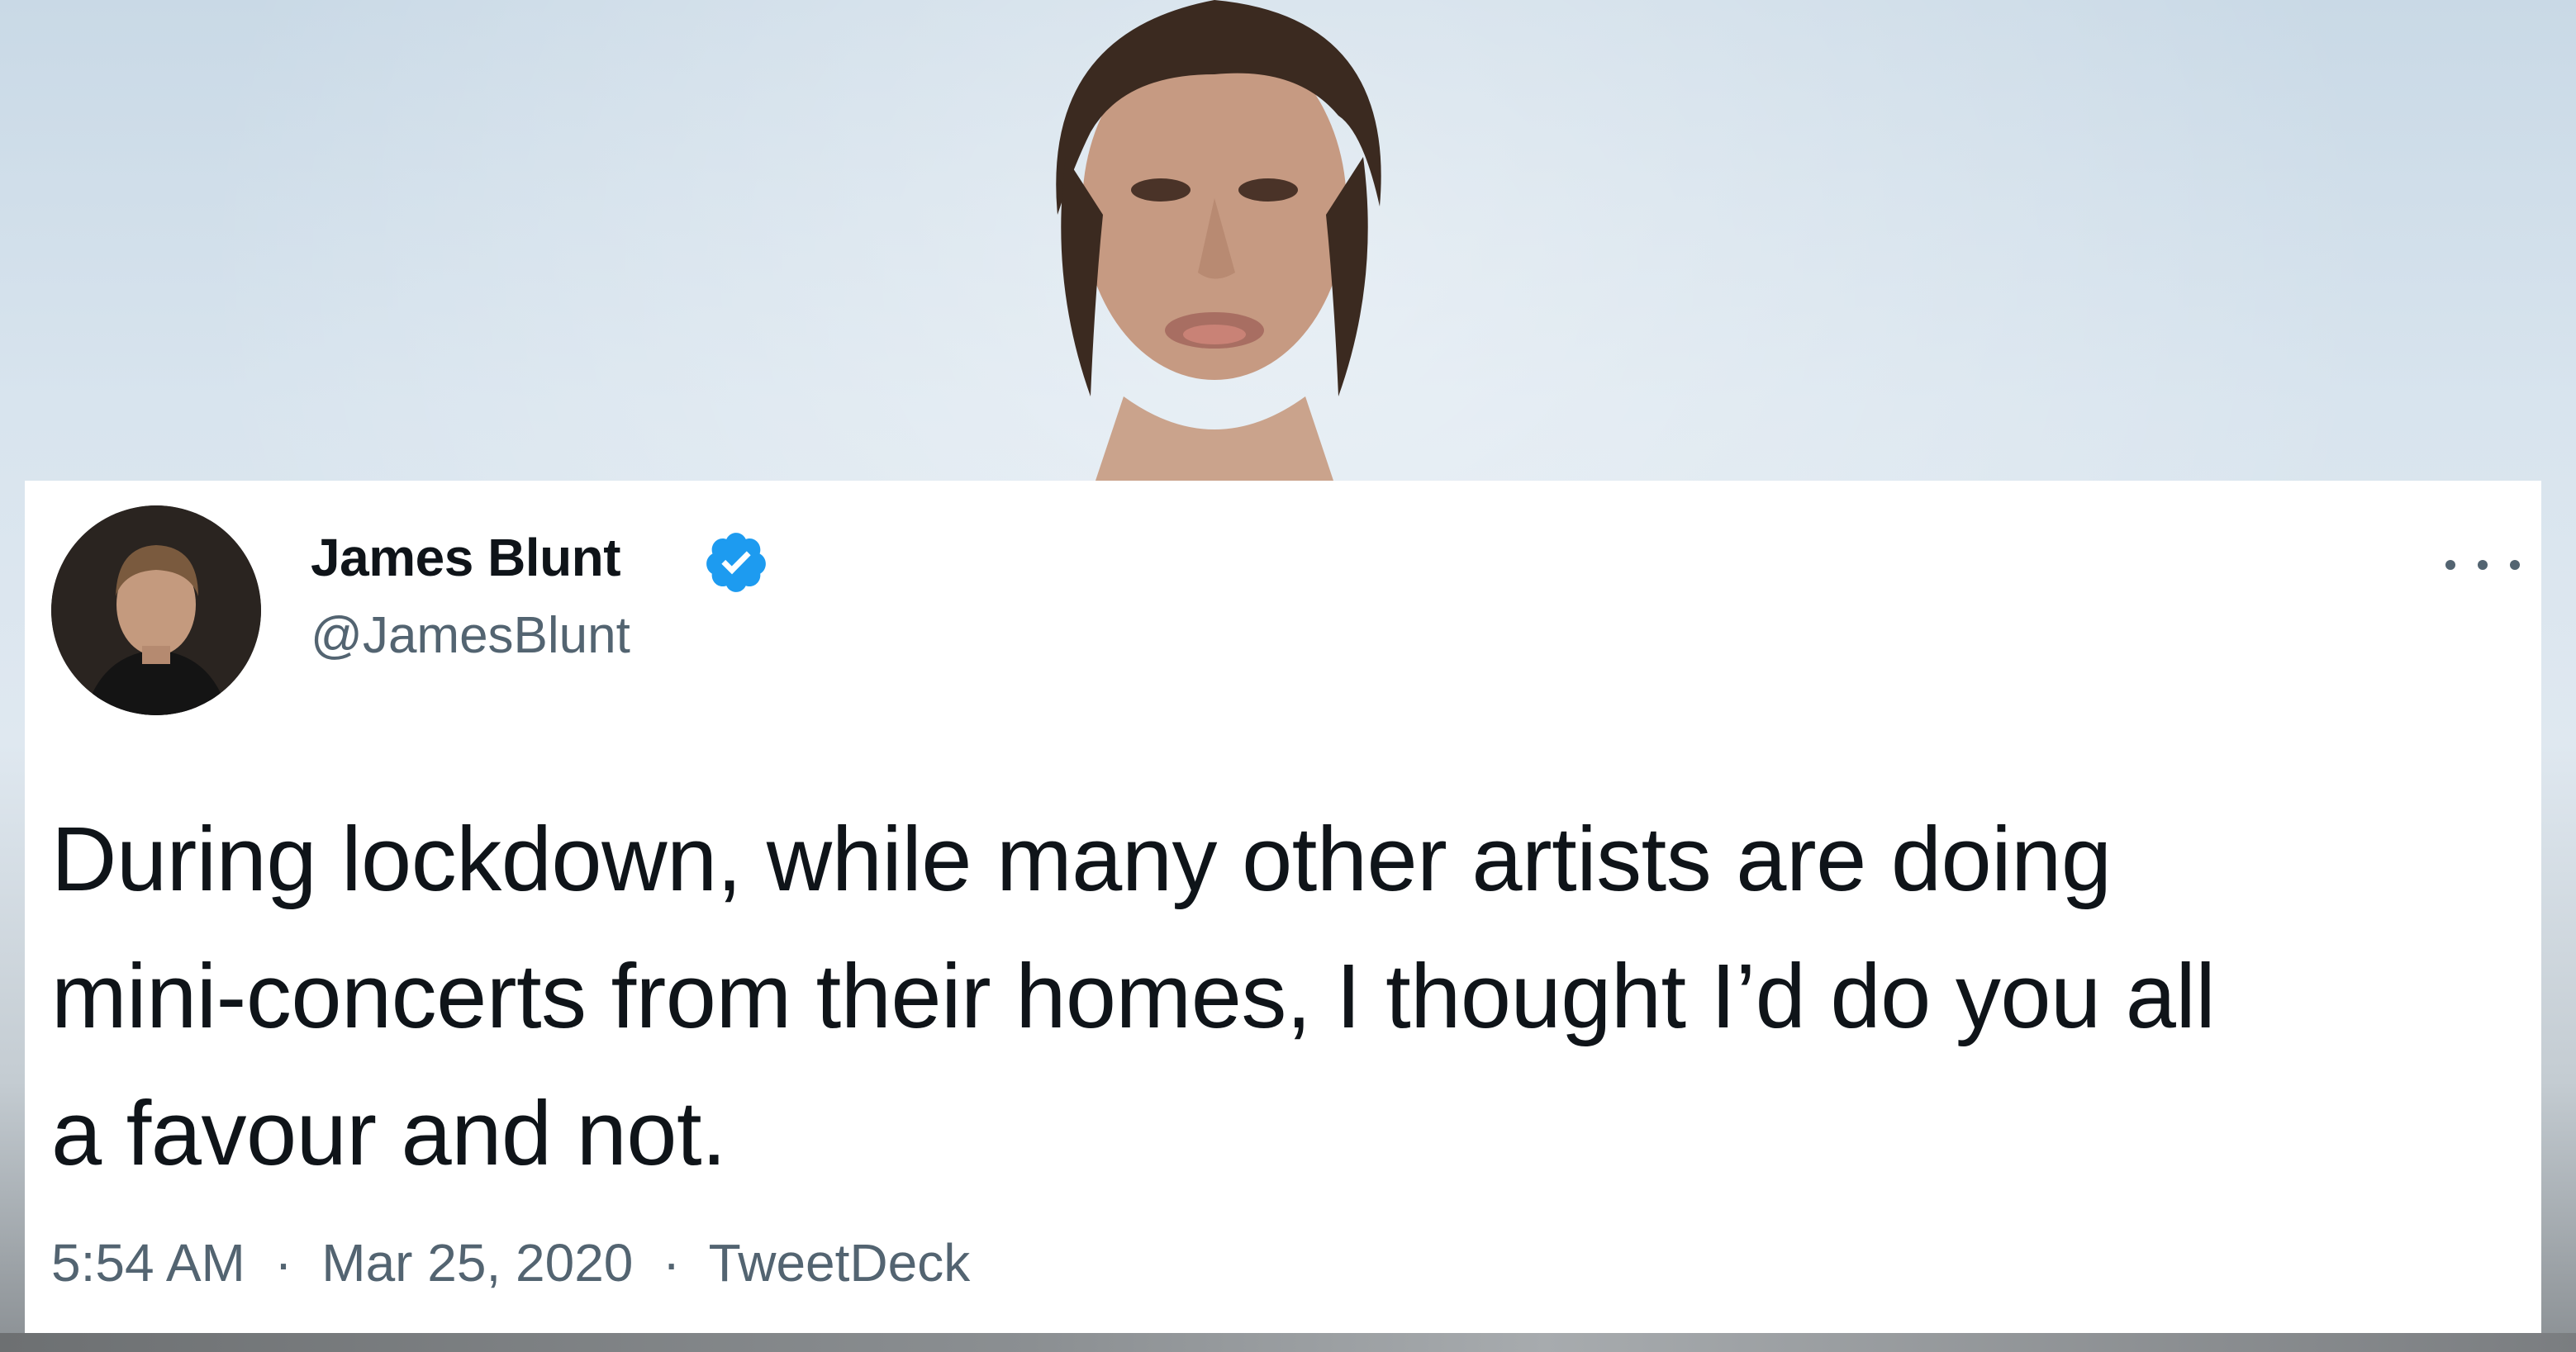 The image size is (2576, 1352). I want to click on profile-photo-icon, so click(156, 610).